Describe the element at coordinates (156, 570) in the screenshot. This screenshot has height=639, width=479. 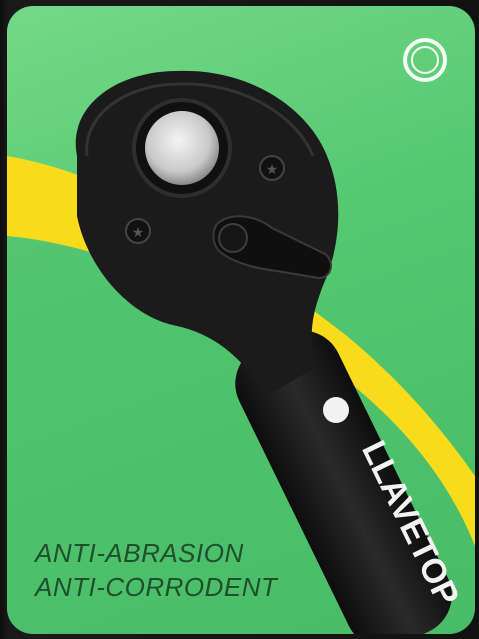
I see `feature-caption: ANTI-ABRASION ANTI-CORRODENT` at that location.